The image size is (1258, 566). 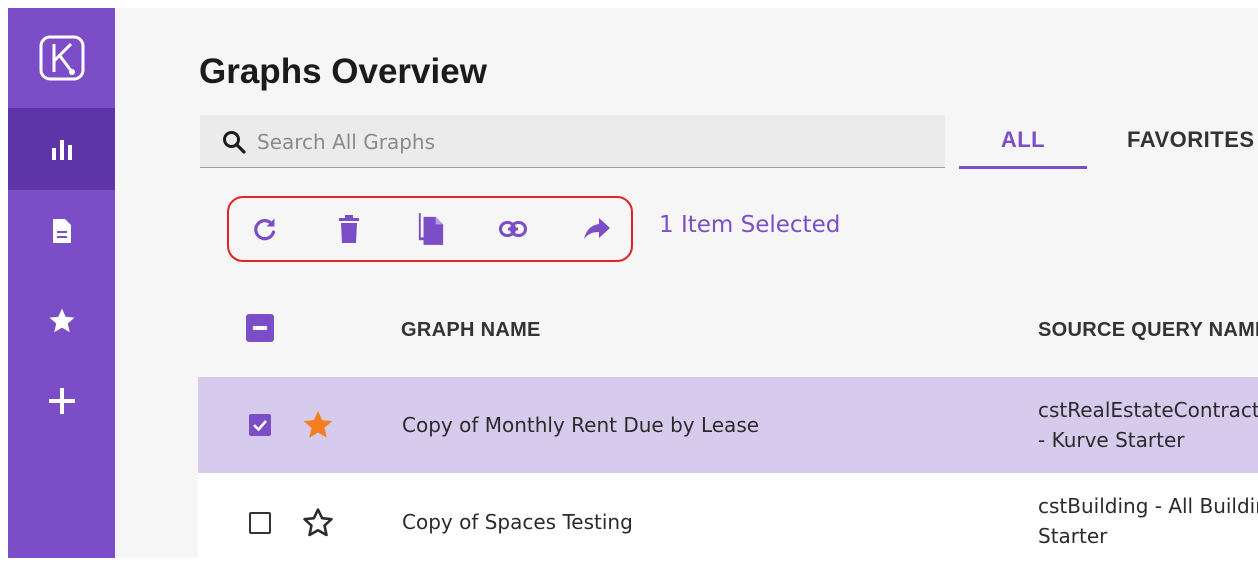 What do you see at coordinates (234, 142) in the screenshot?
I see `search-icon` at bounding box center [234, 142].